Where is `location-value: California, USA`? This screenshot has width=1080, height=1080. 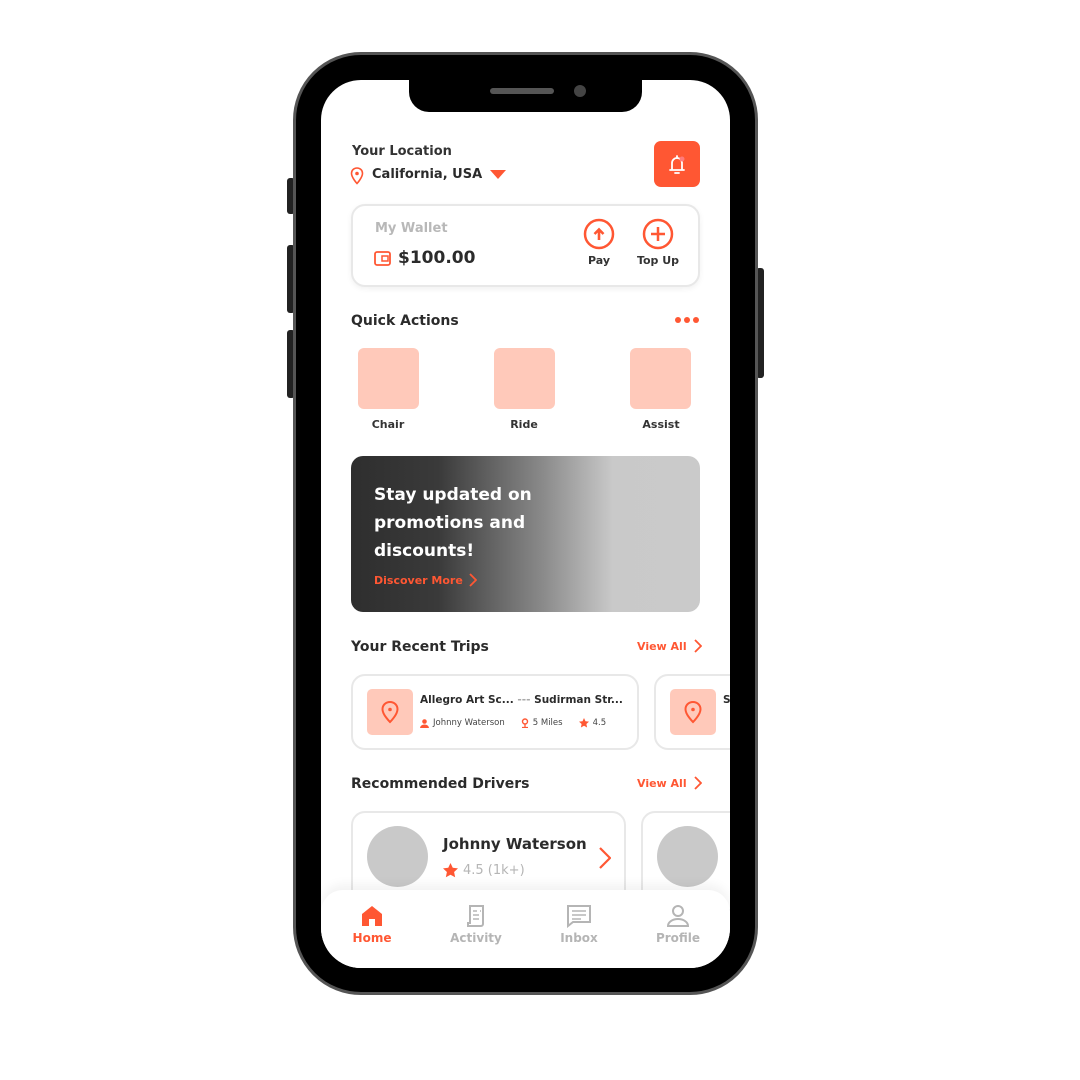
location-value: California, USA is located at coordinates (427, 174).